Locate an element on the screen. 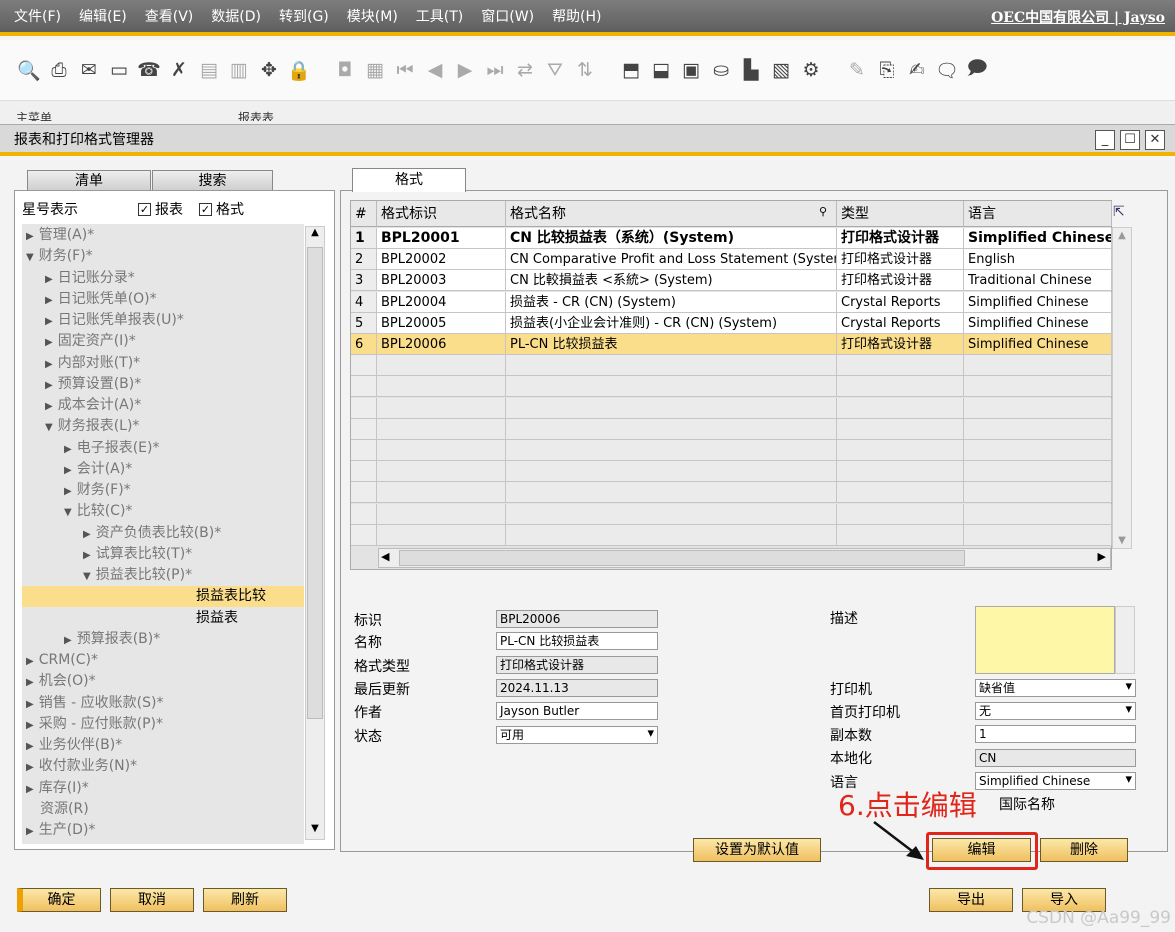 The image size is (1175, 932). tree-item: ▶ 采购 - 应付账款(P)* is located at coordinates (94, 724).